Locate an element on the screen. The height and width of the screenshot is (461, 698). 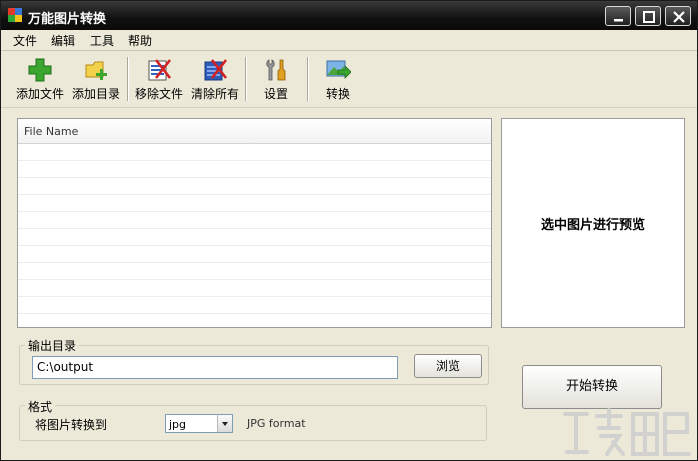
chevron-down-icon is located at coordinates (225, 424).